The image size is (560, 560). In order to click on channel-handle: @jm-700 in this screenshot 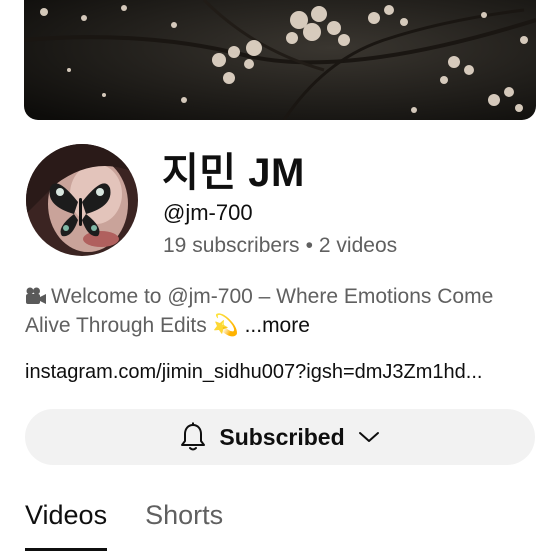, I will do `click(208, 212)`.